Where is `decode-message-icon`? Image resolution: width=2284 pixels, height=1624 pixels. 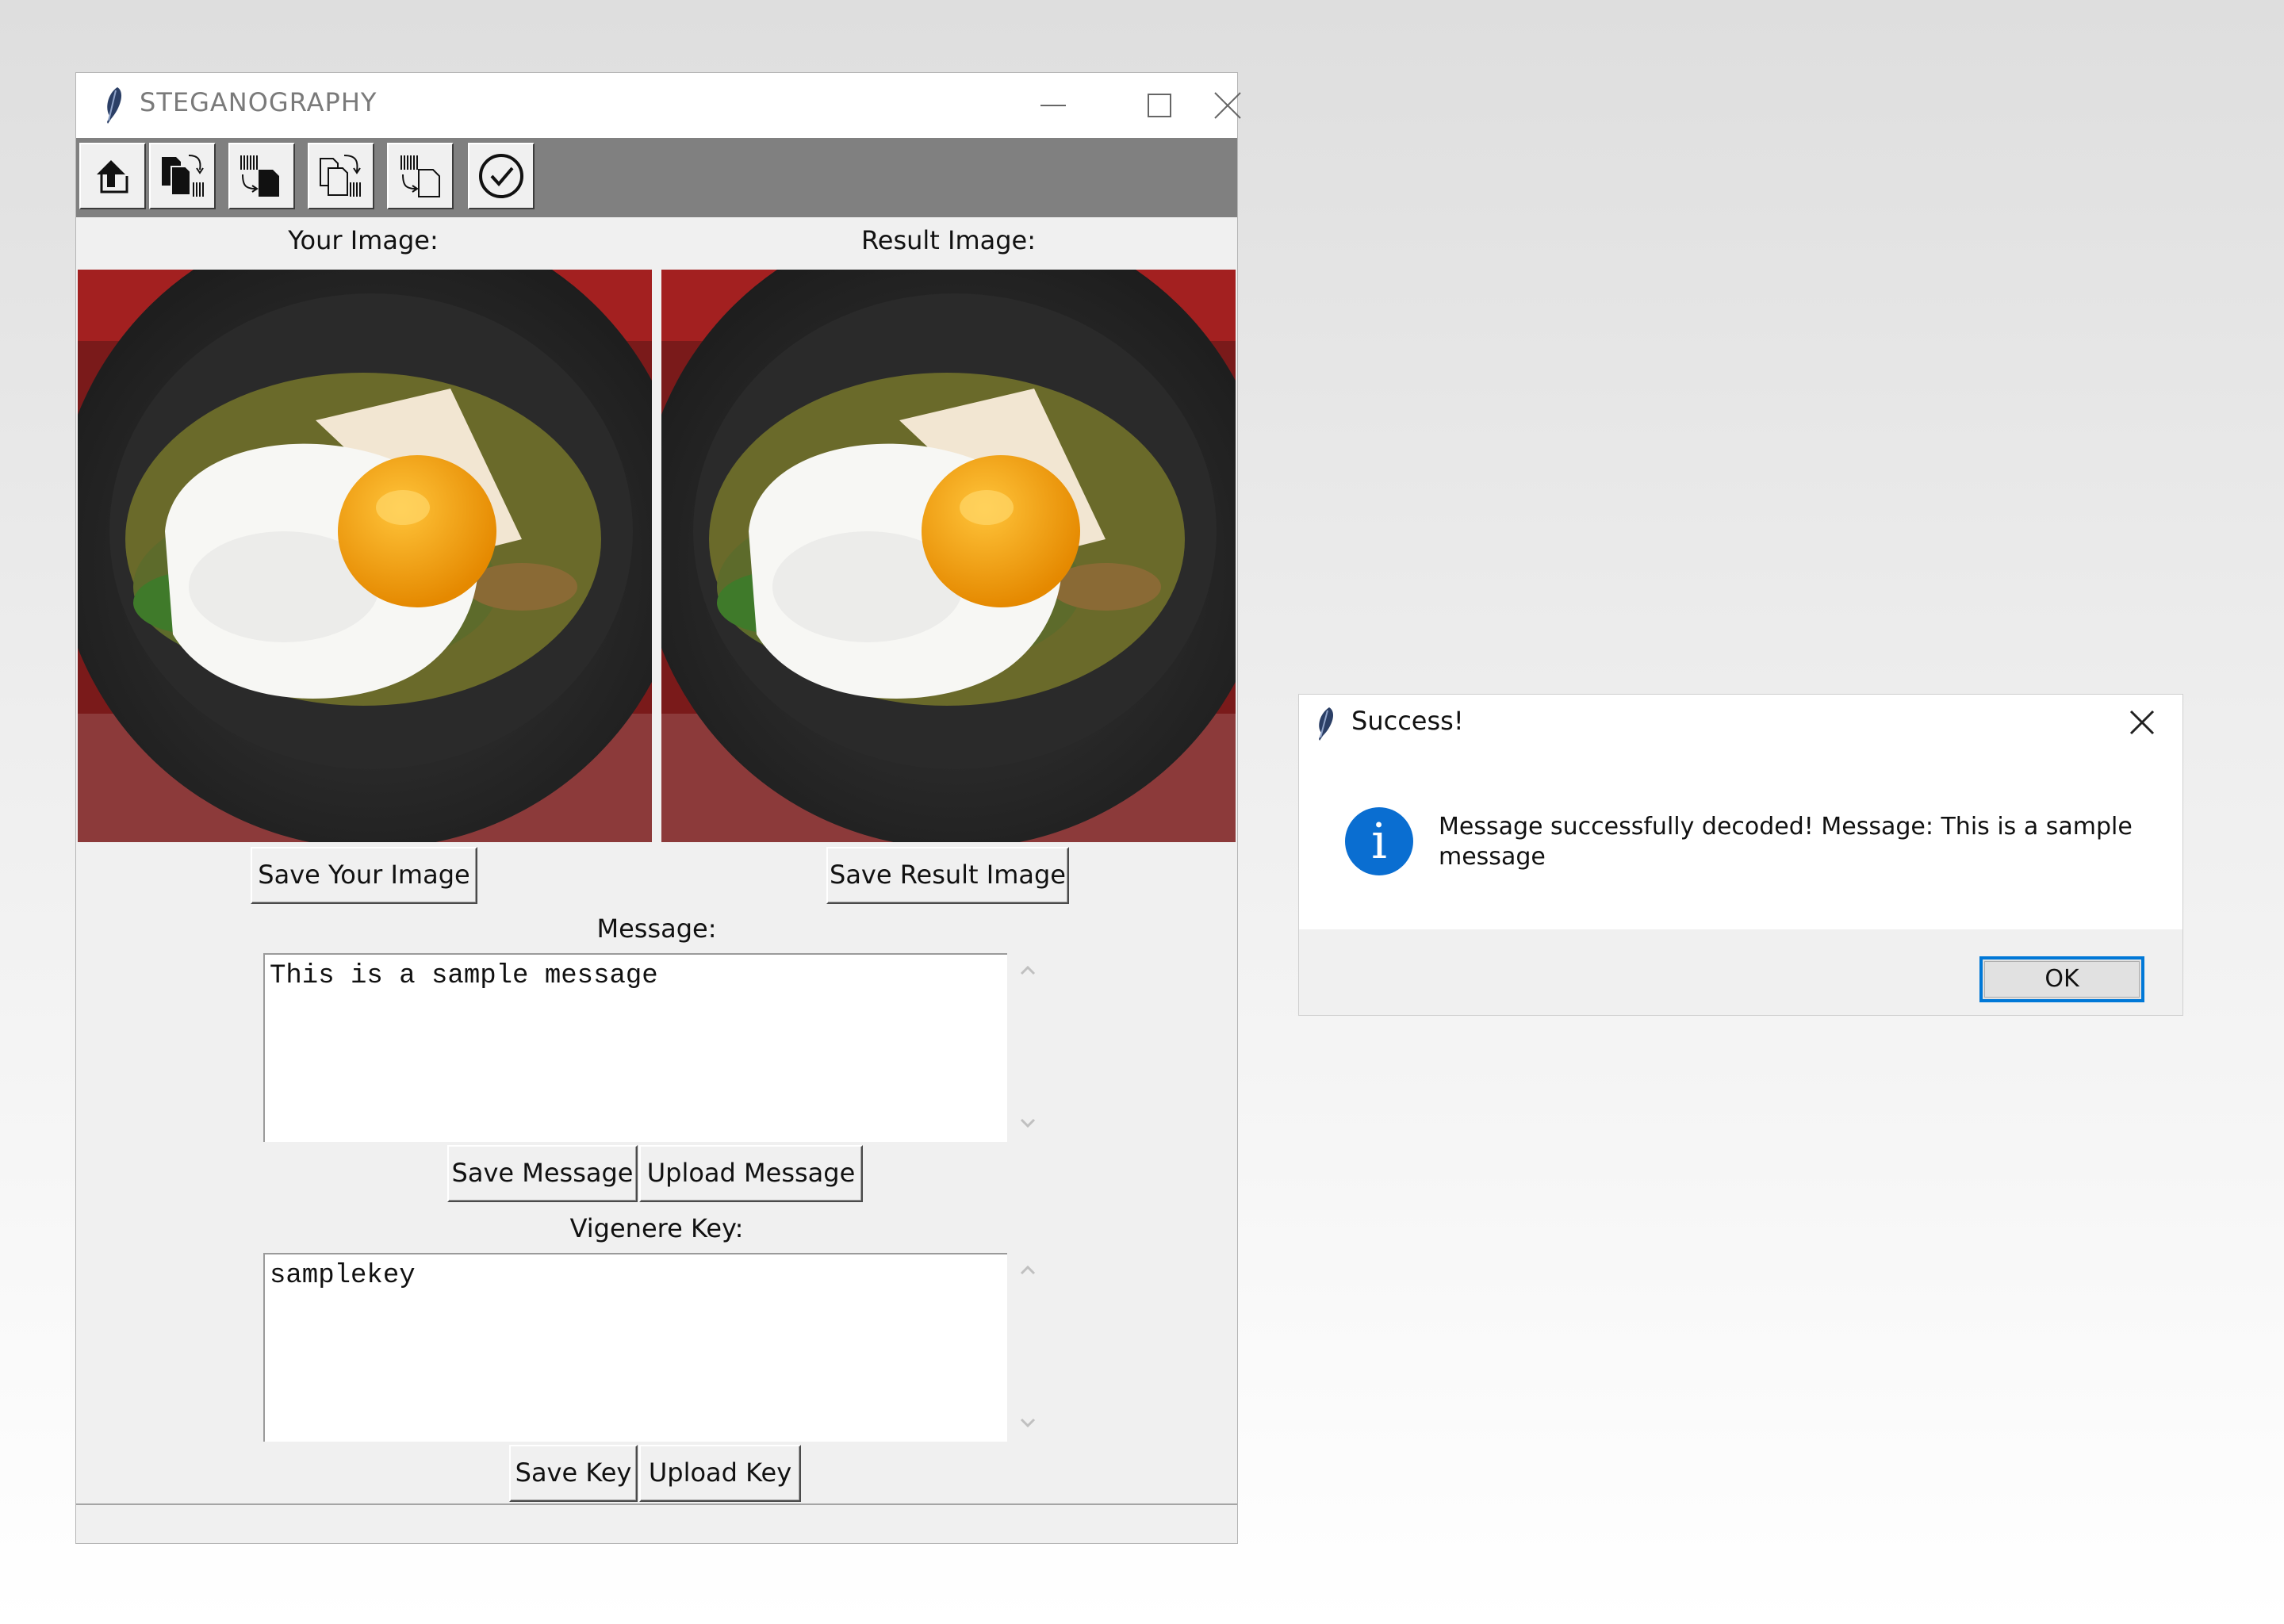
decode-message-icon is located at coordinates (259, 176).